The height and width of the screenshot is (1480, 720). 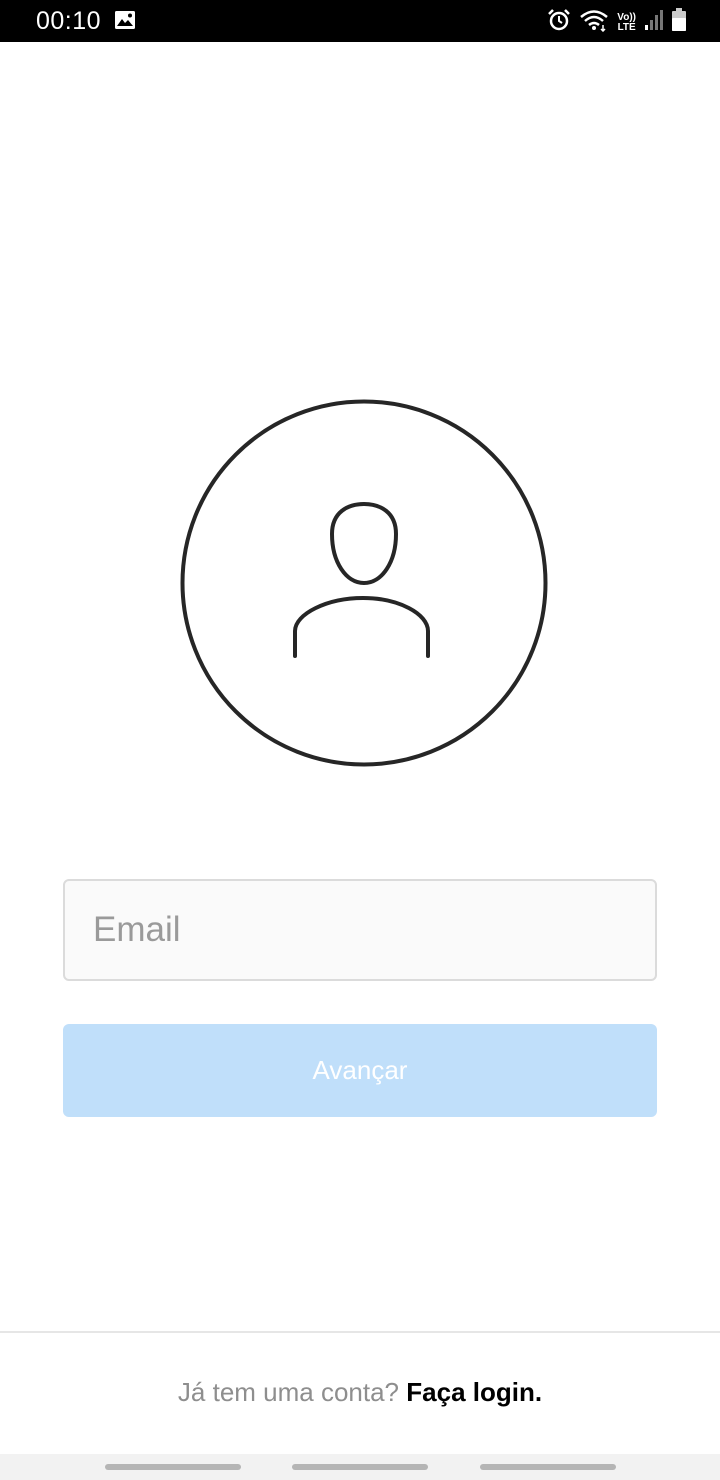 I want to click on login-prompt: Já tem uma conta? Faça login., so click(x=360, y=1392).